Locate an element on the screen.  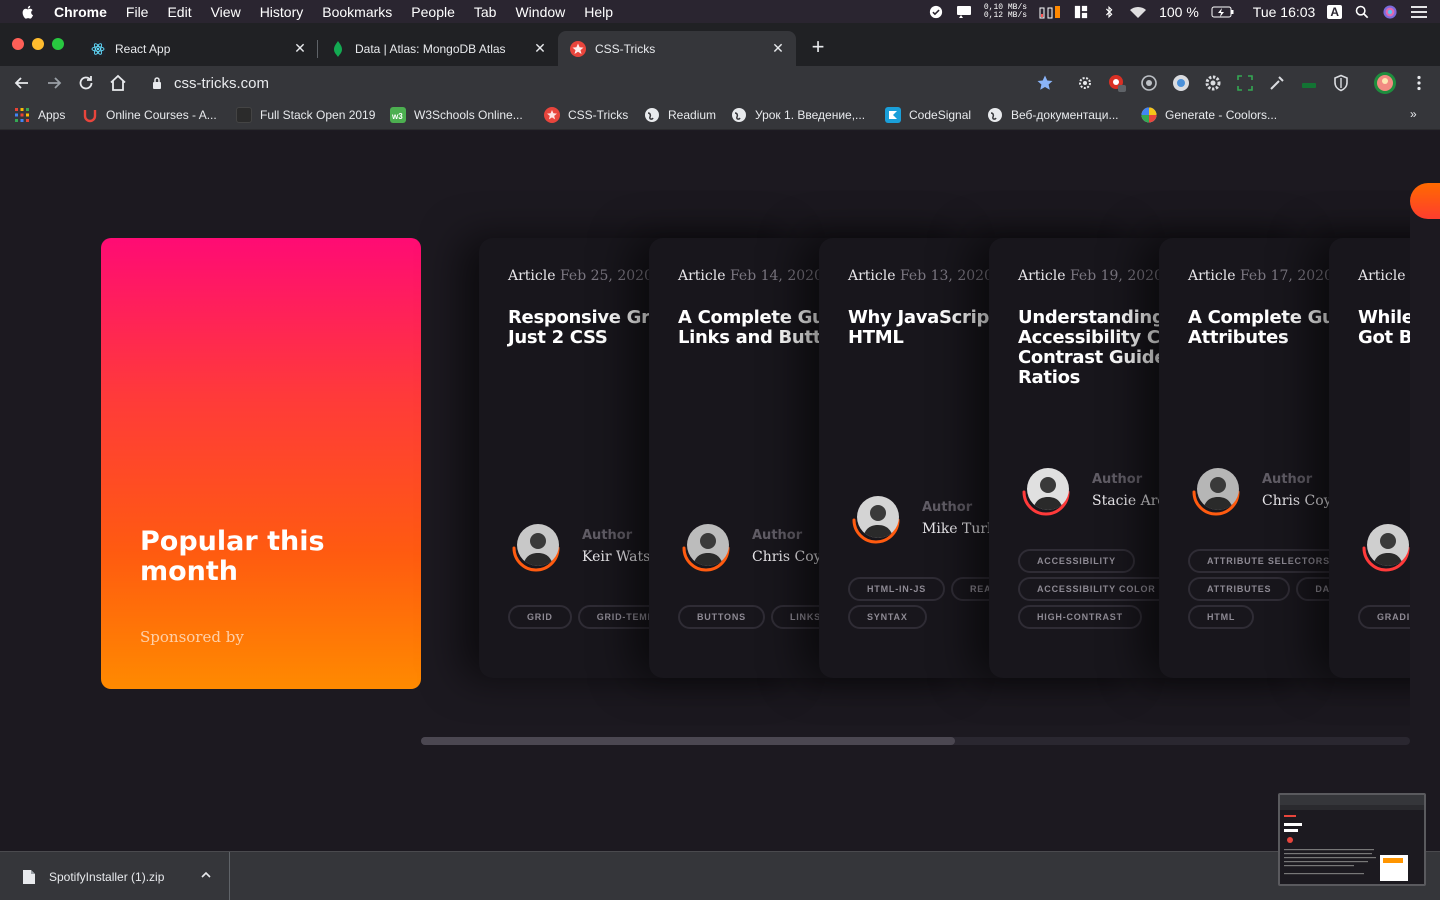
bookmark-css-tricks: CSS-Tricks is located at coordinates (586, 115).